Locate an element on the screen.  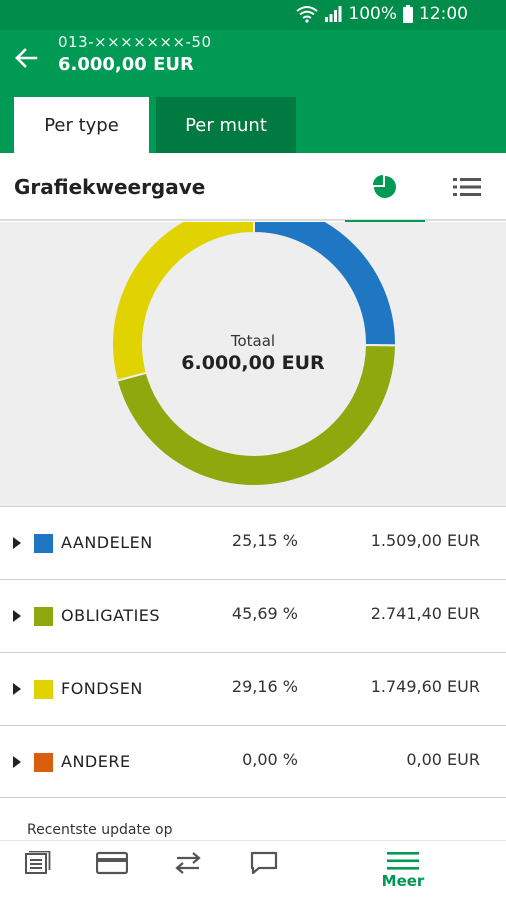
nav-accounts is located at coordinates (38, 873).